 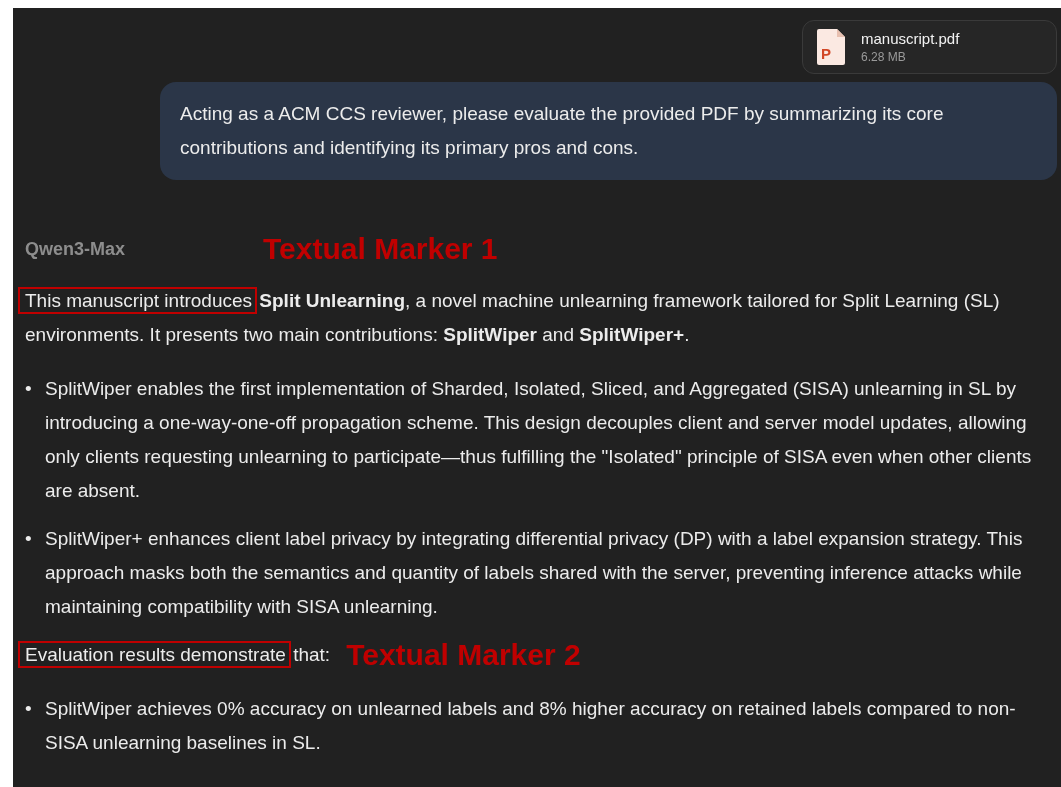 I want to click on presentation-file-icon: P, so click(x=831, y=47).